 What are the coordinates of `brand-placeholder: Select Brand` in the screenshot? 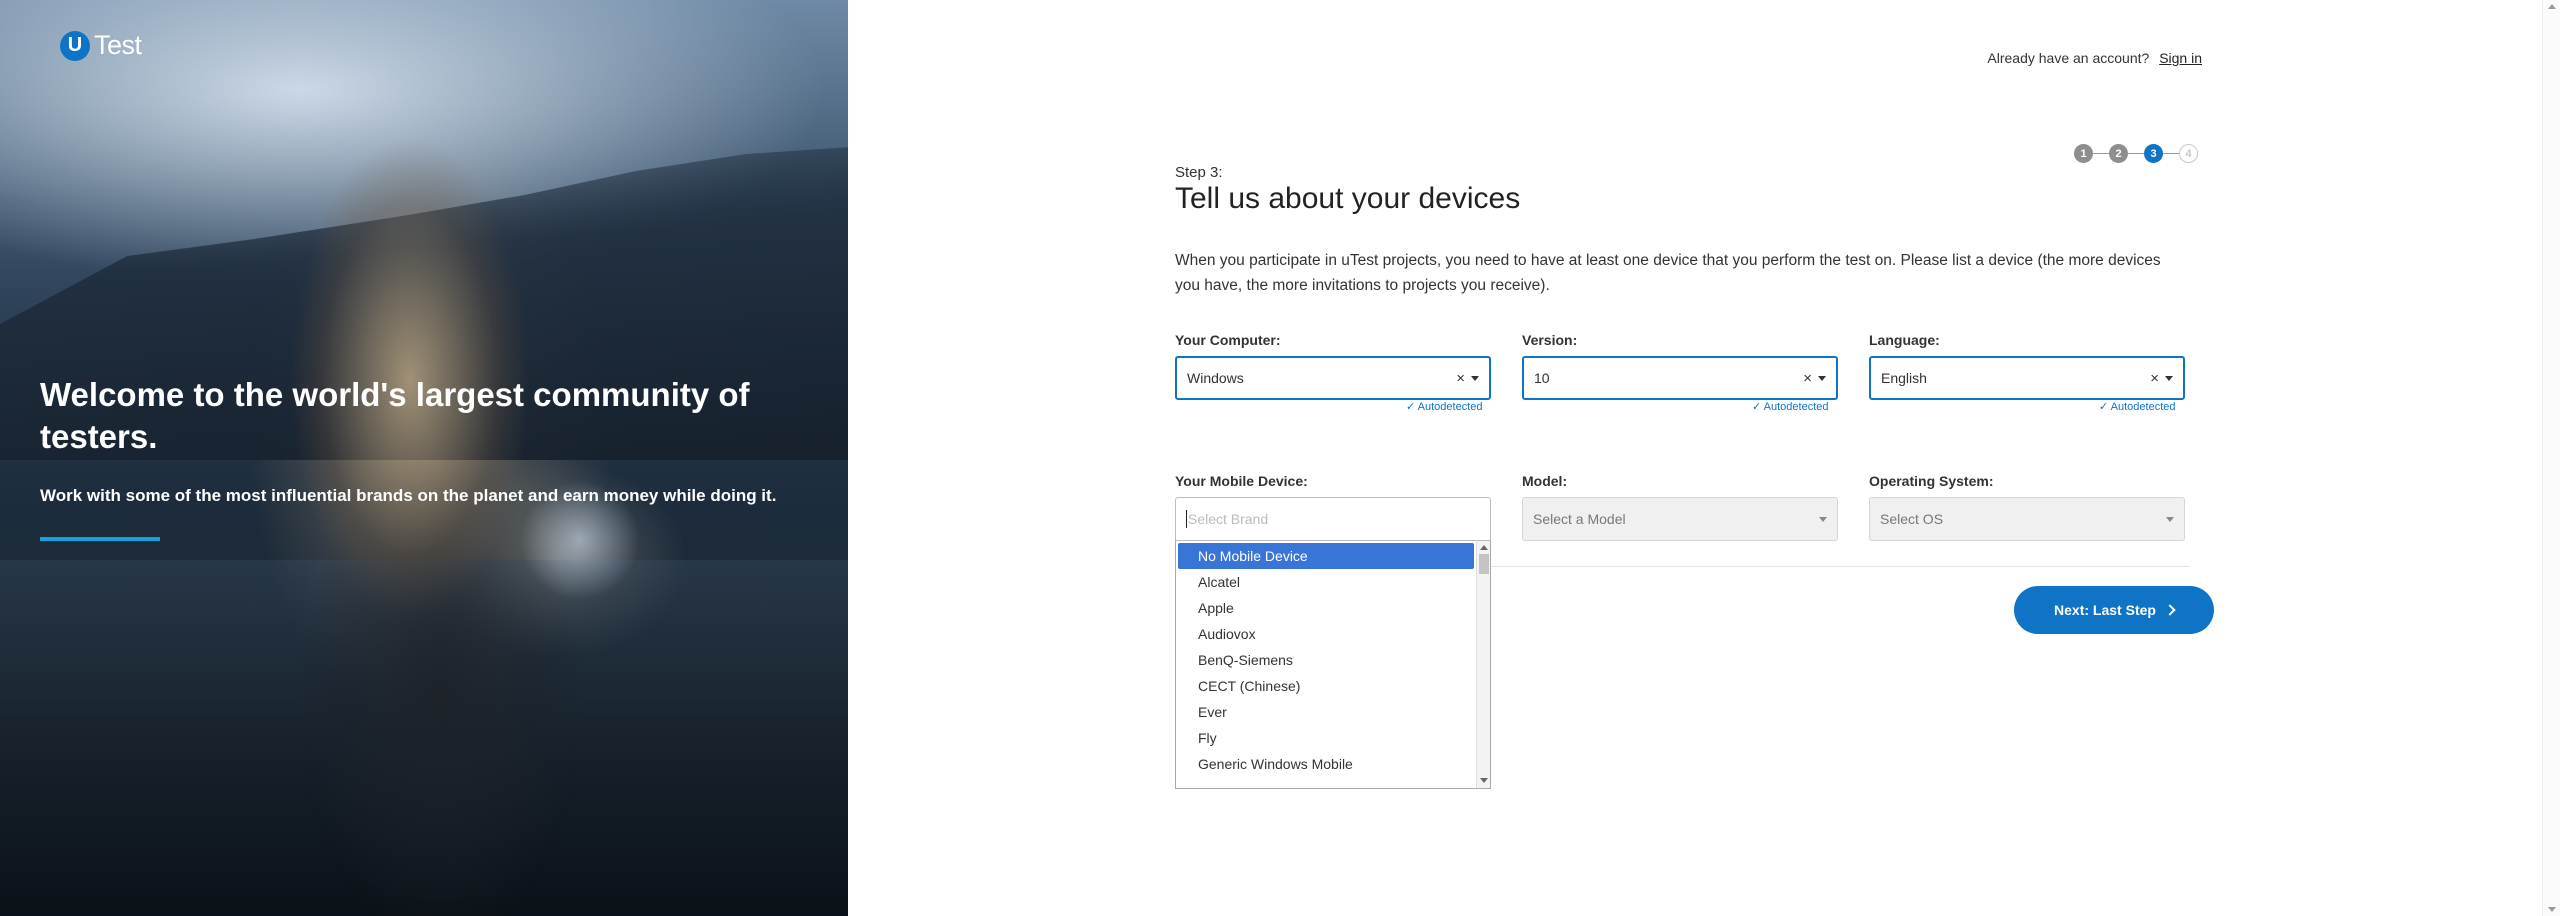 It's located at (1228, 519).